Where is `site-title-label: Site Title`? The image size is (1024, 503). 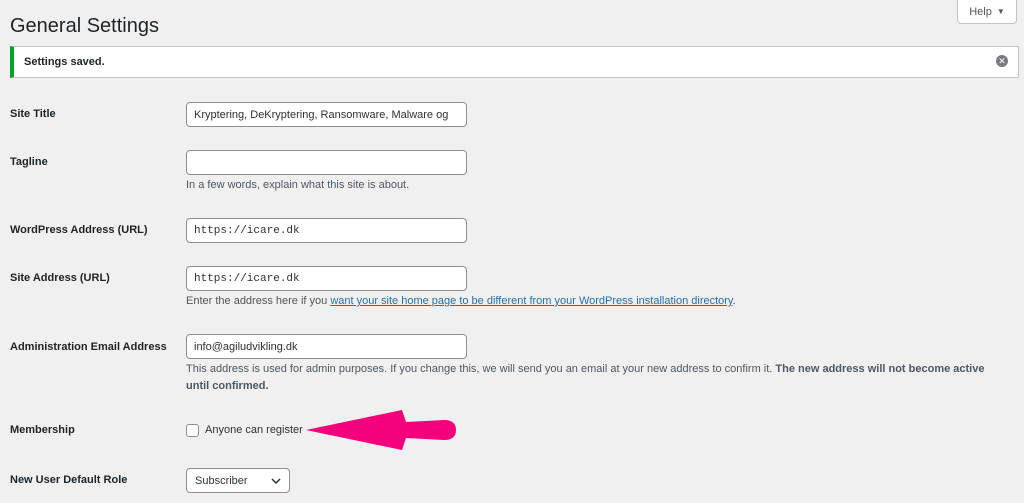
site-title-label: Site Title is located at coordinates (33, 114).